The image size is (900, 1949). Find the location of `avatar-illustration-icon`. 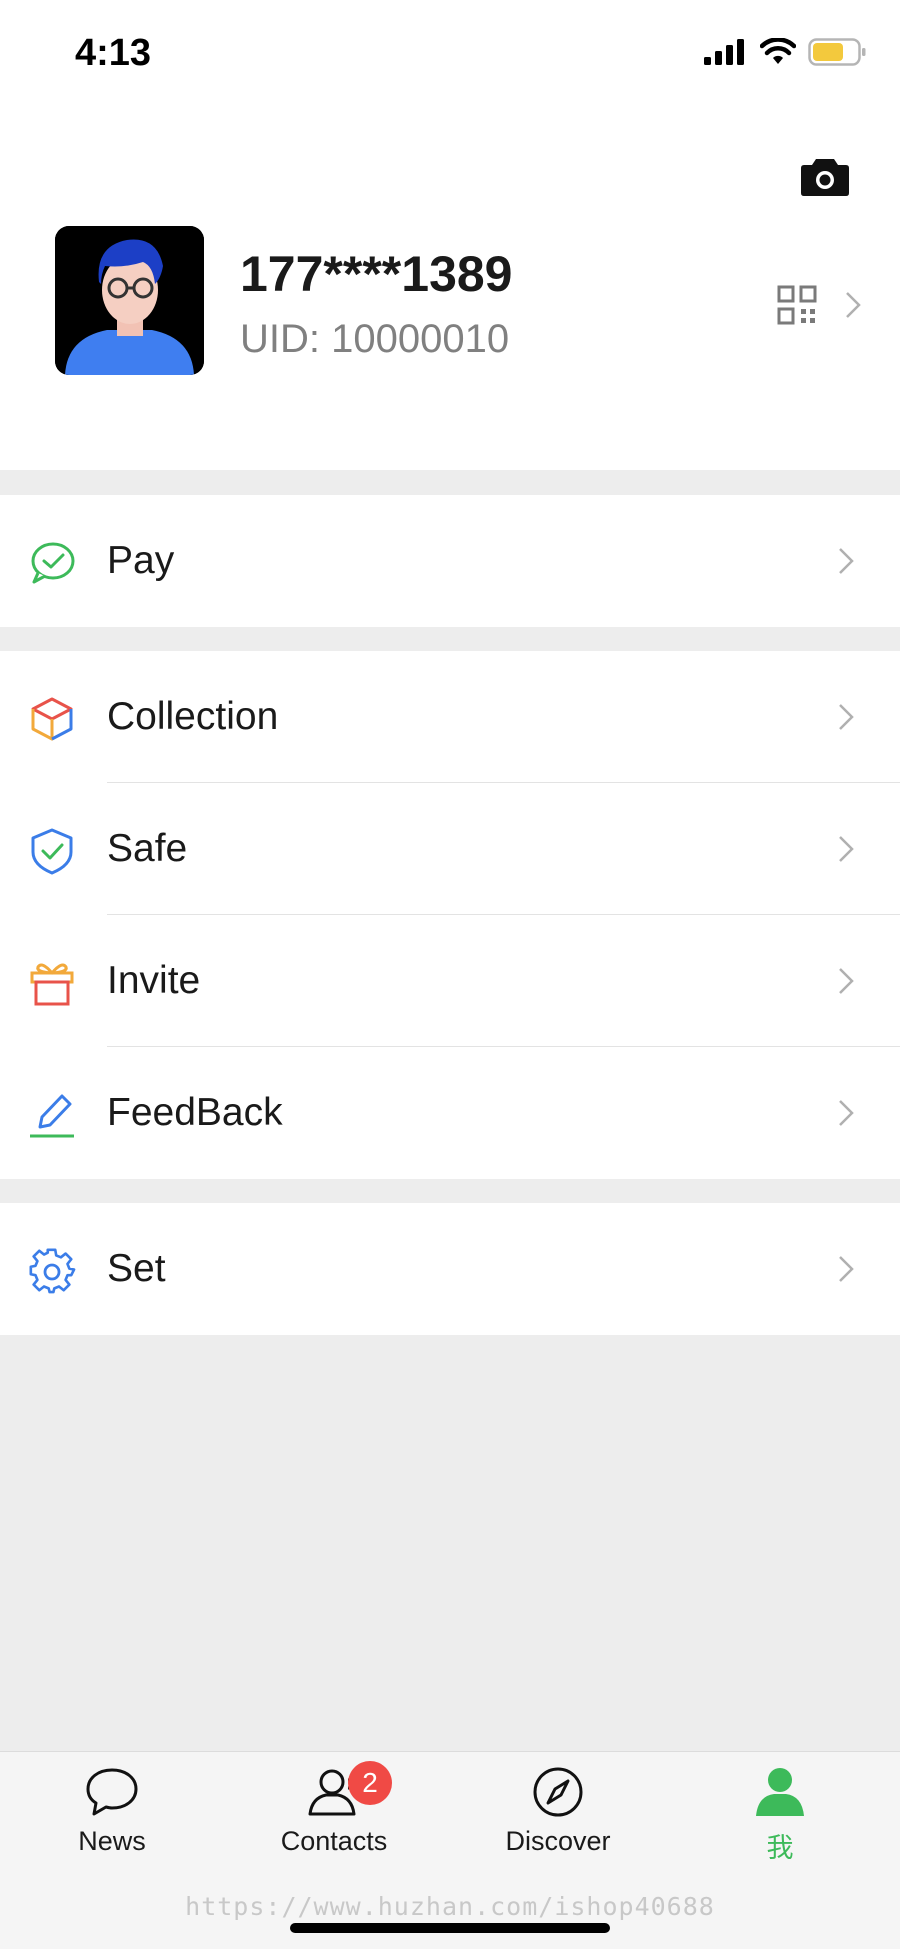

avatar-illustration-icon is located at coordinates (129, 300).